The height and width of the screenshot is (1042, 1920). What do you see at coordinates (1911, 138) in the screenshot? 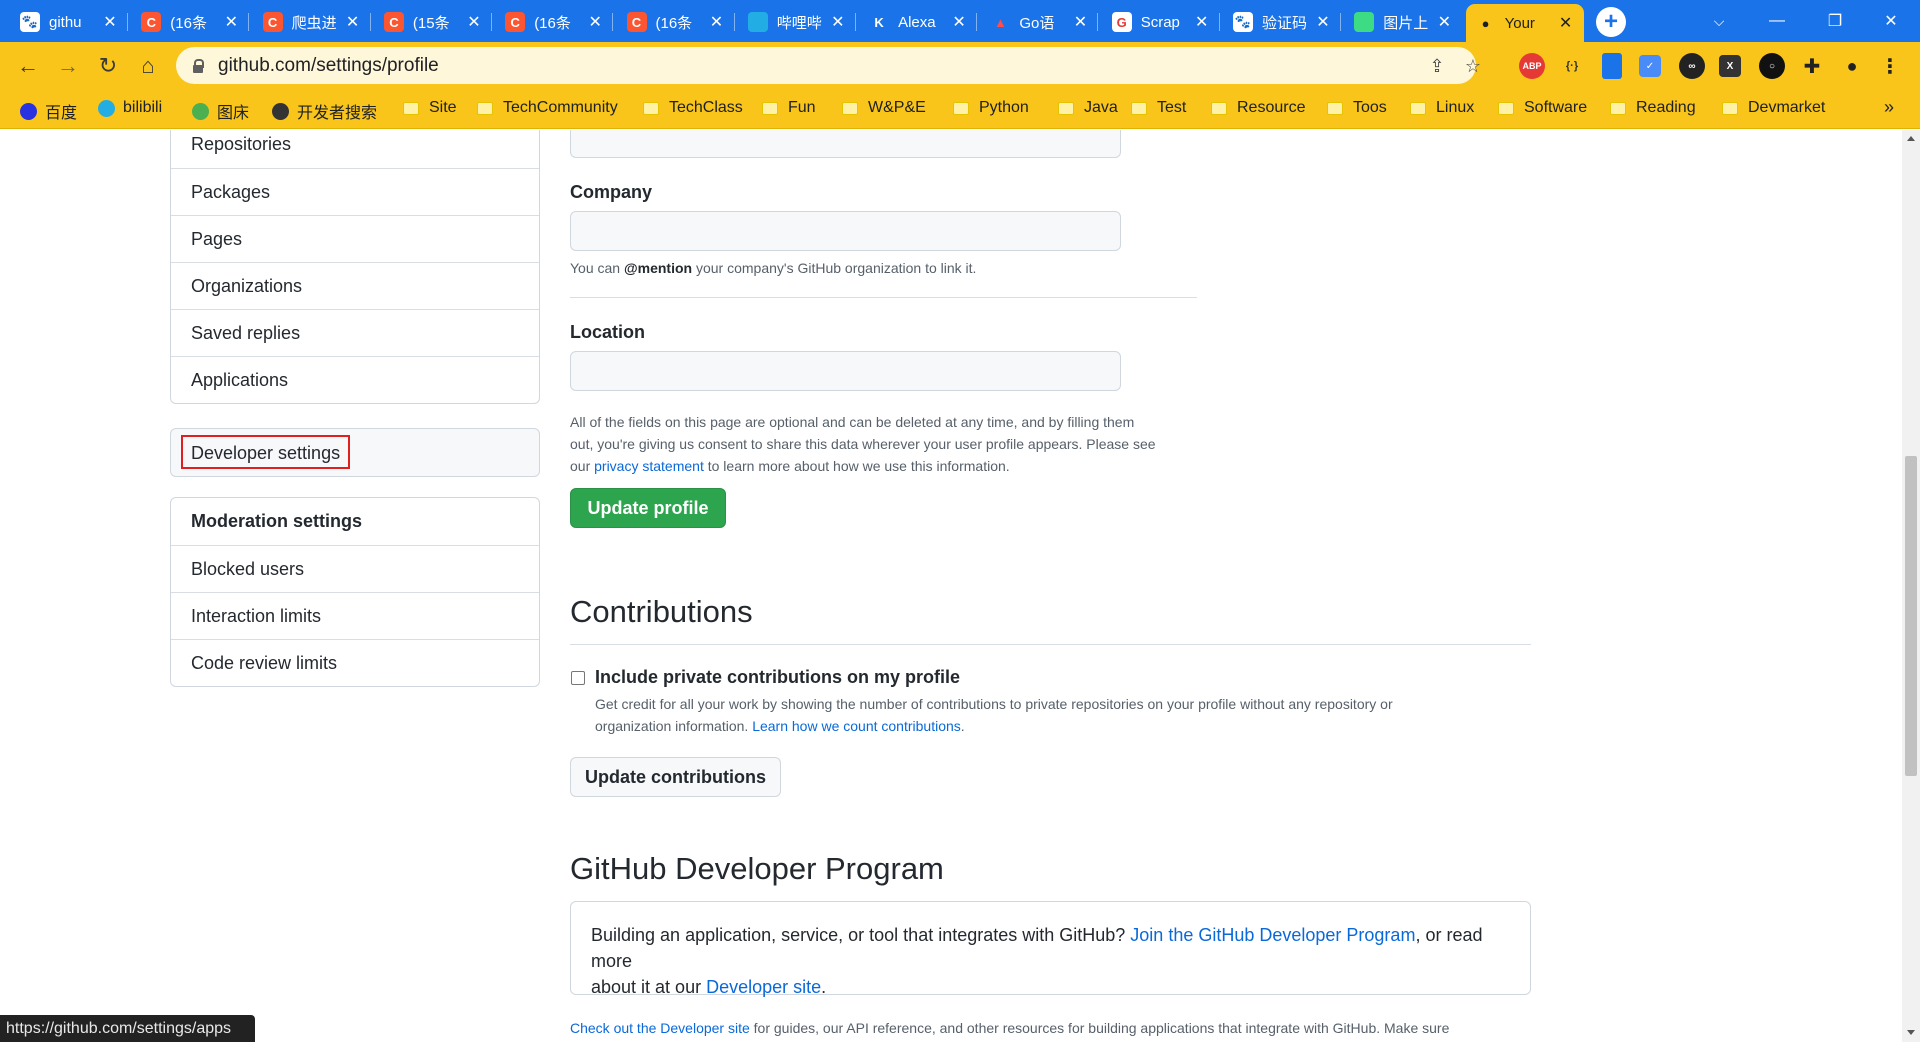
I see `scroll-up-icon` at bounding box center [1911, 138].